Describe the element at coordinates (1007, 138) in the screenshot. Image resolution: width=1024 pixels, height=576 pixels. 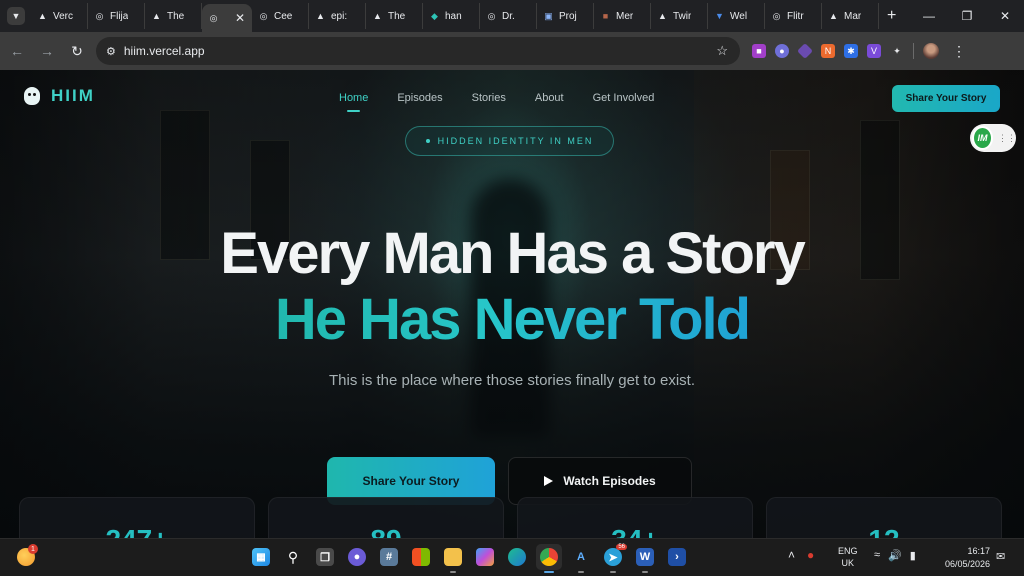
I see `drag-handle-icon: ⋮⋮` at that location.